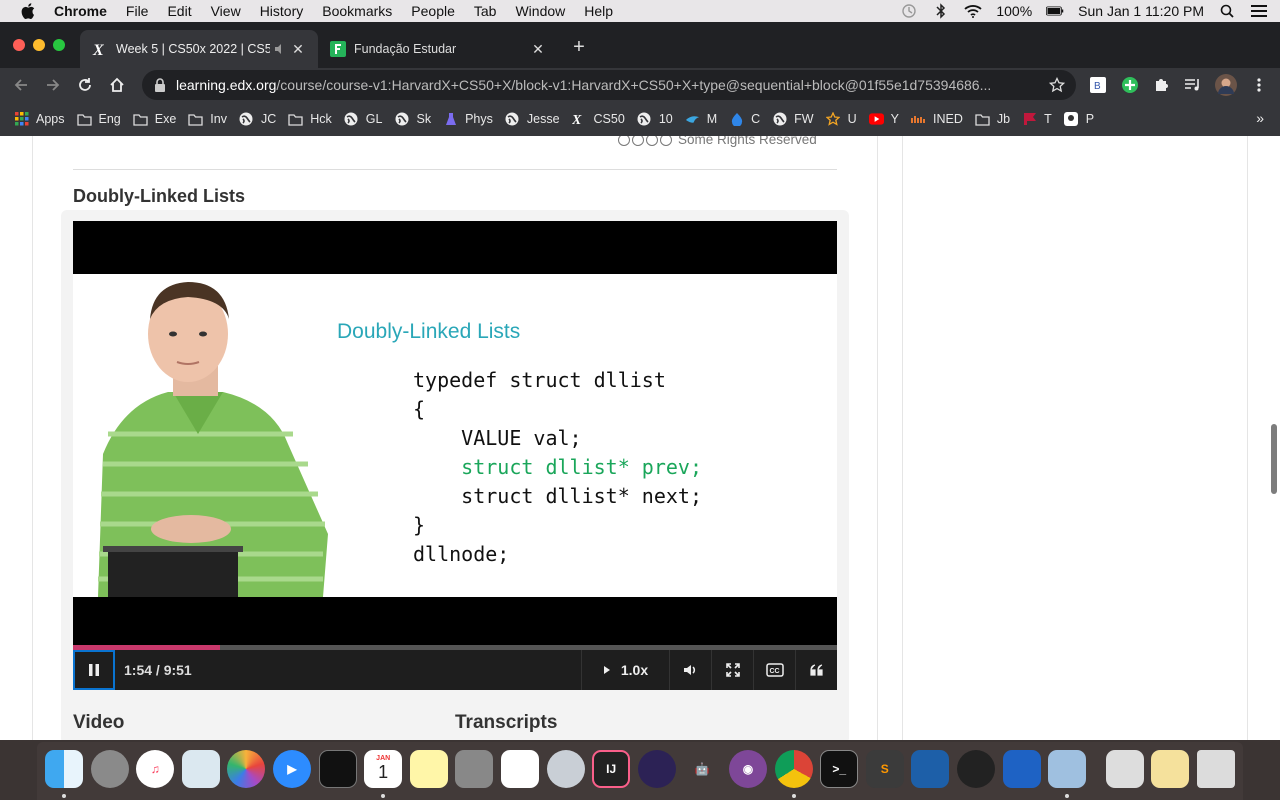 The image size is (1280, 800). What do you see at coordinates (1259, 85) in the screenshot?
I see `chrome-menu-icon` at bounding box center [1259, 85].